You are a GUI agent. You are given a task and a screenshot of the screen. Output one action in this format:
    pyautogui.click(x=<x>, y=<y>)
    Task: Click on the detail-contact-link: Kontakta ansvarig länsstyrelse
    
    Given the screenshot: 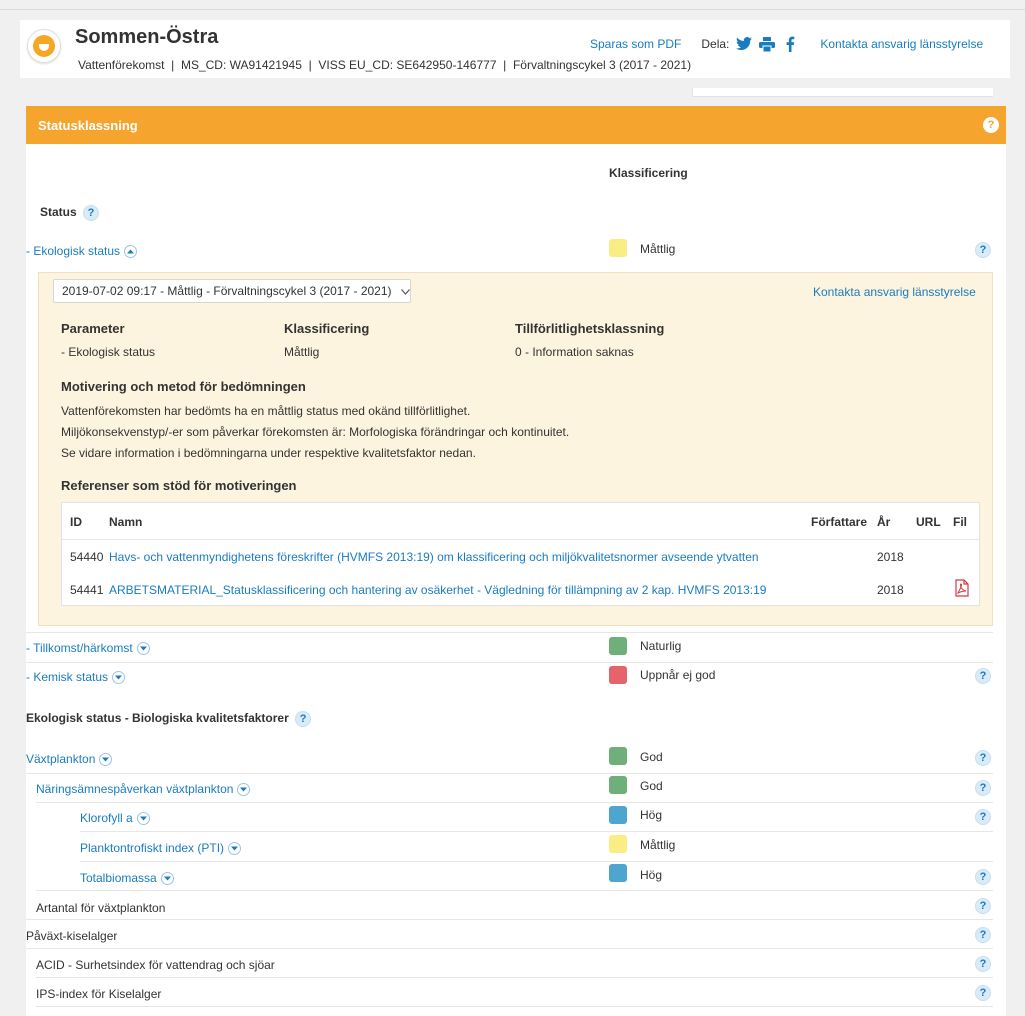 What is the action you would take?
    pyautogui.click(x=894, y=292)
    